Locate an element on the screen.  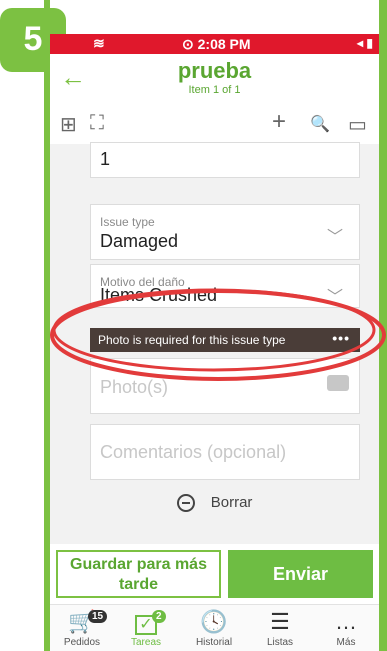
photo-field: Photo(s) is located at coordinates (225, 386).